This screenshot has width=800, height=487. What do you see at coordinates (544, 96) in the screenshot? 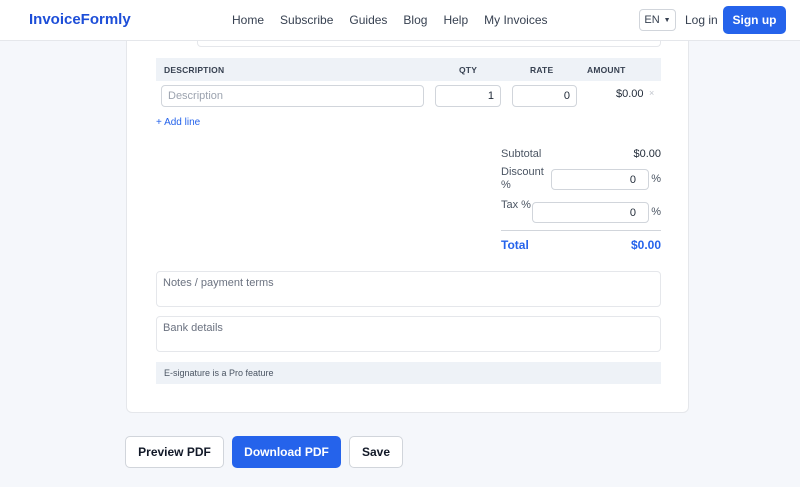
I see `rate-input: 0` at bounding box center [544, 96].